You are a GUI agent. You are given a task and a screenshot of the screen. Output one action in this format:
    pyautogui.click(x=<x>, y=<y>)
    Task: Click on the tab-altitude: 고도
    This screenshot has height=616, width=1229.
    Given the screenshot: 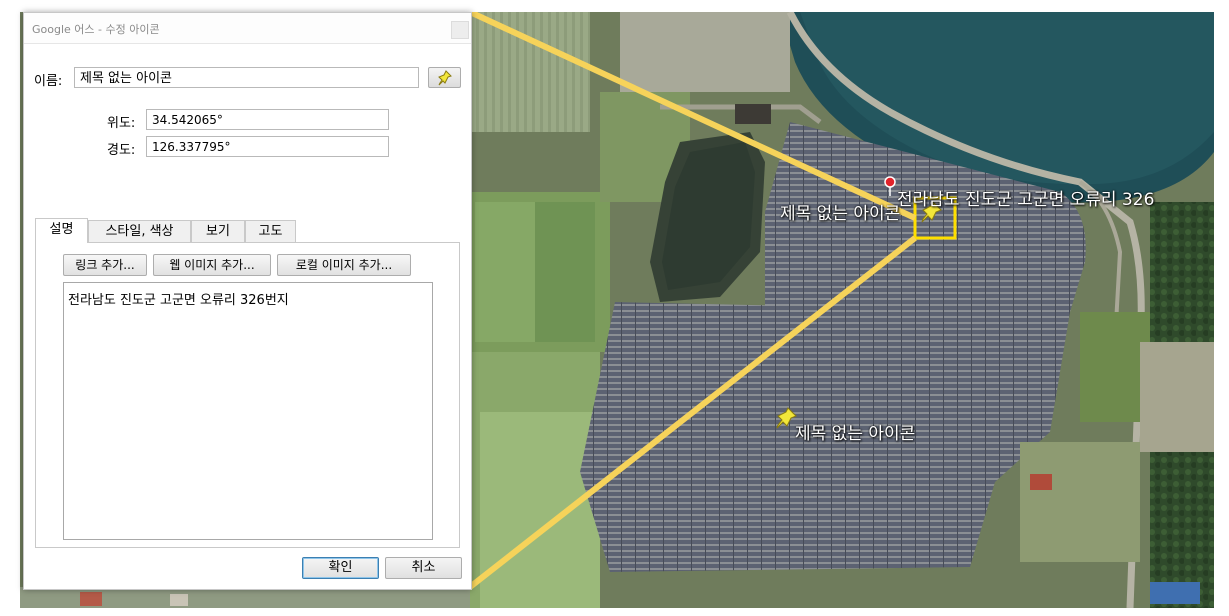 What is the action you would take?
    pyautogui.click(x=270, y=231)
    